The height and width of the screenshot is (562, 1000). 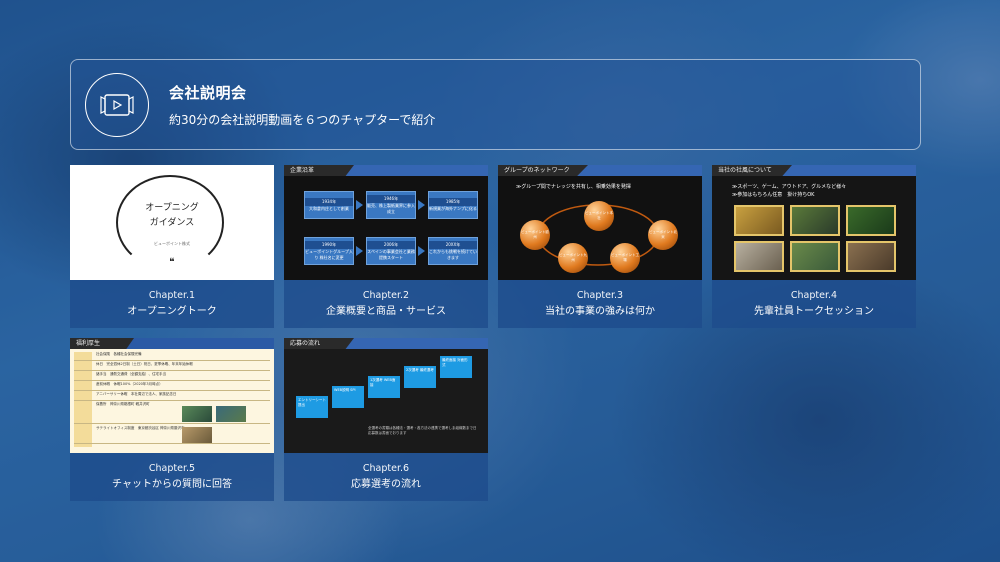 What do you see at coordinates (172, 484) in the screenshot?
I see `chapter-title: チャットからの質問に回答` at bounding box center [172, 484].